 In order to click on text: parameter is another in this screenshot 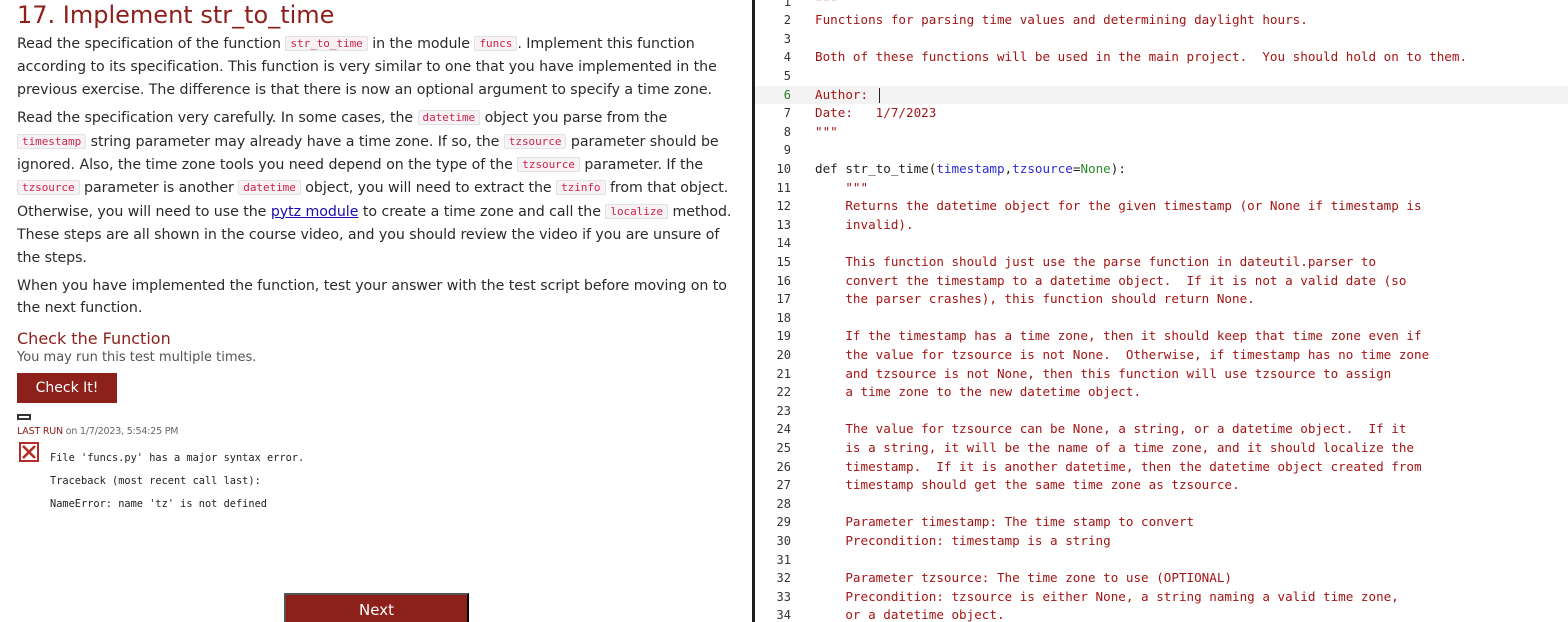, I will do `click(159, 188)`.